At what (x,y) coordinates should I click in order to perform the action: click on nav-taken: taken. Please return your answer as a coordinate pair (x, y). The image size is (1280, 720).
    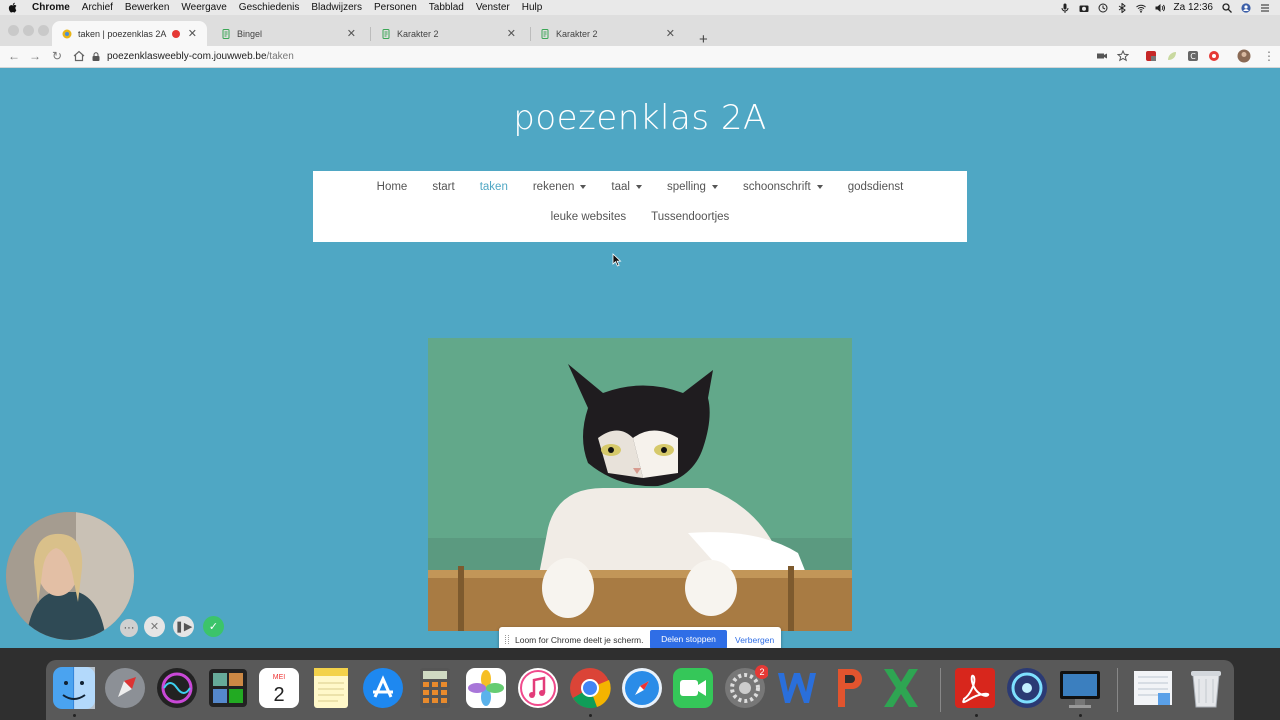
    Looking at the image, I should click on (494, 187).